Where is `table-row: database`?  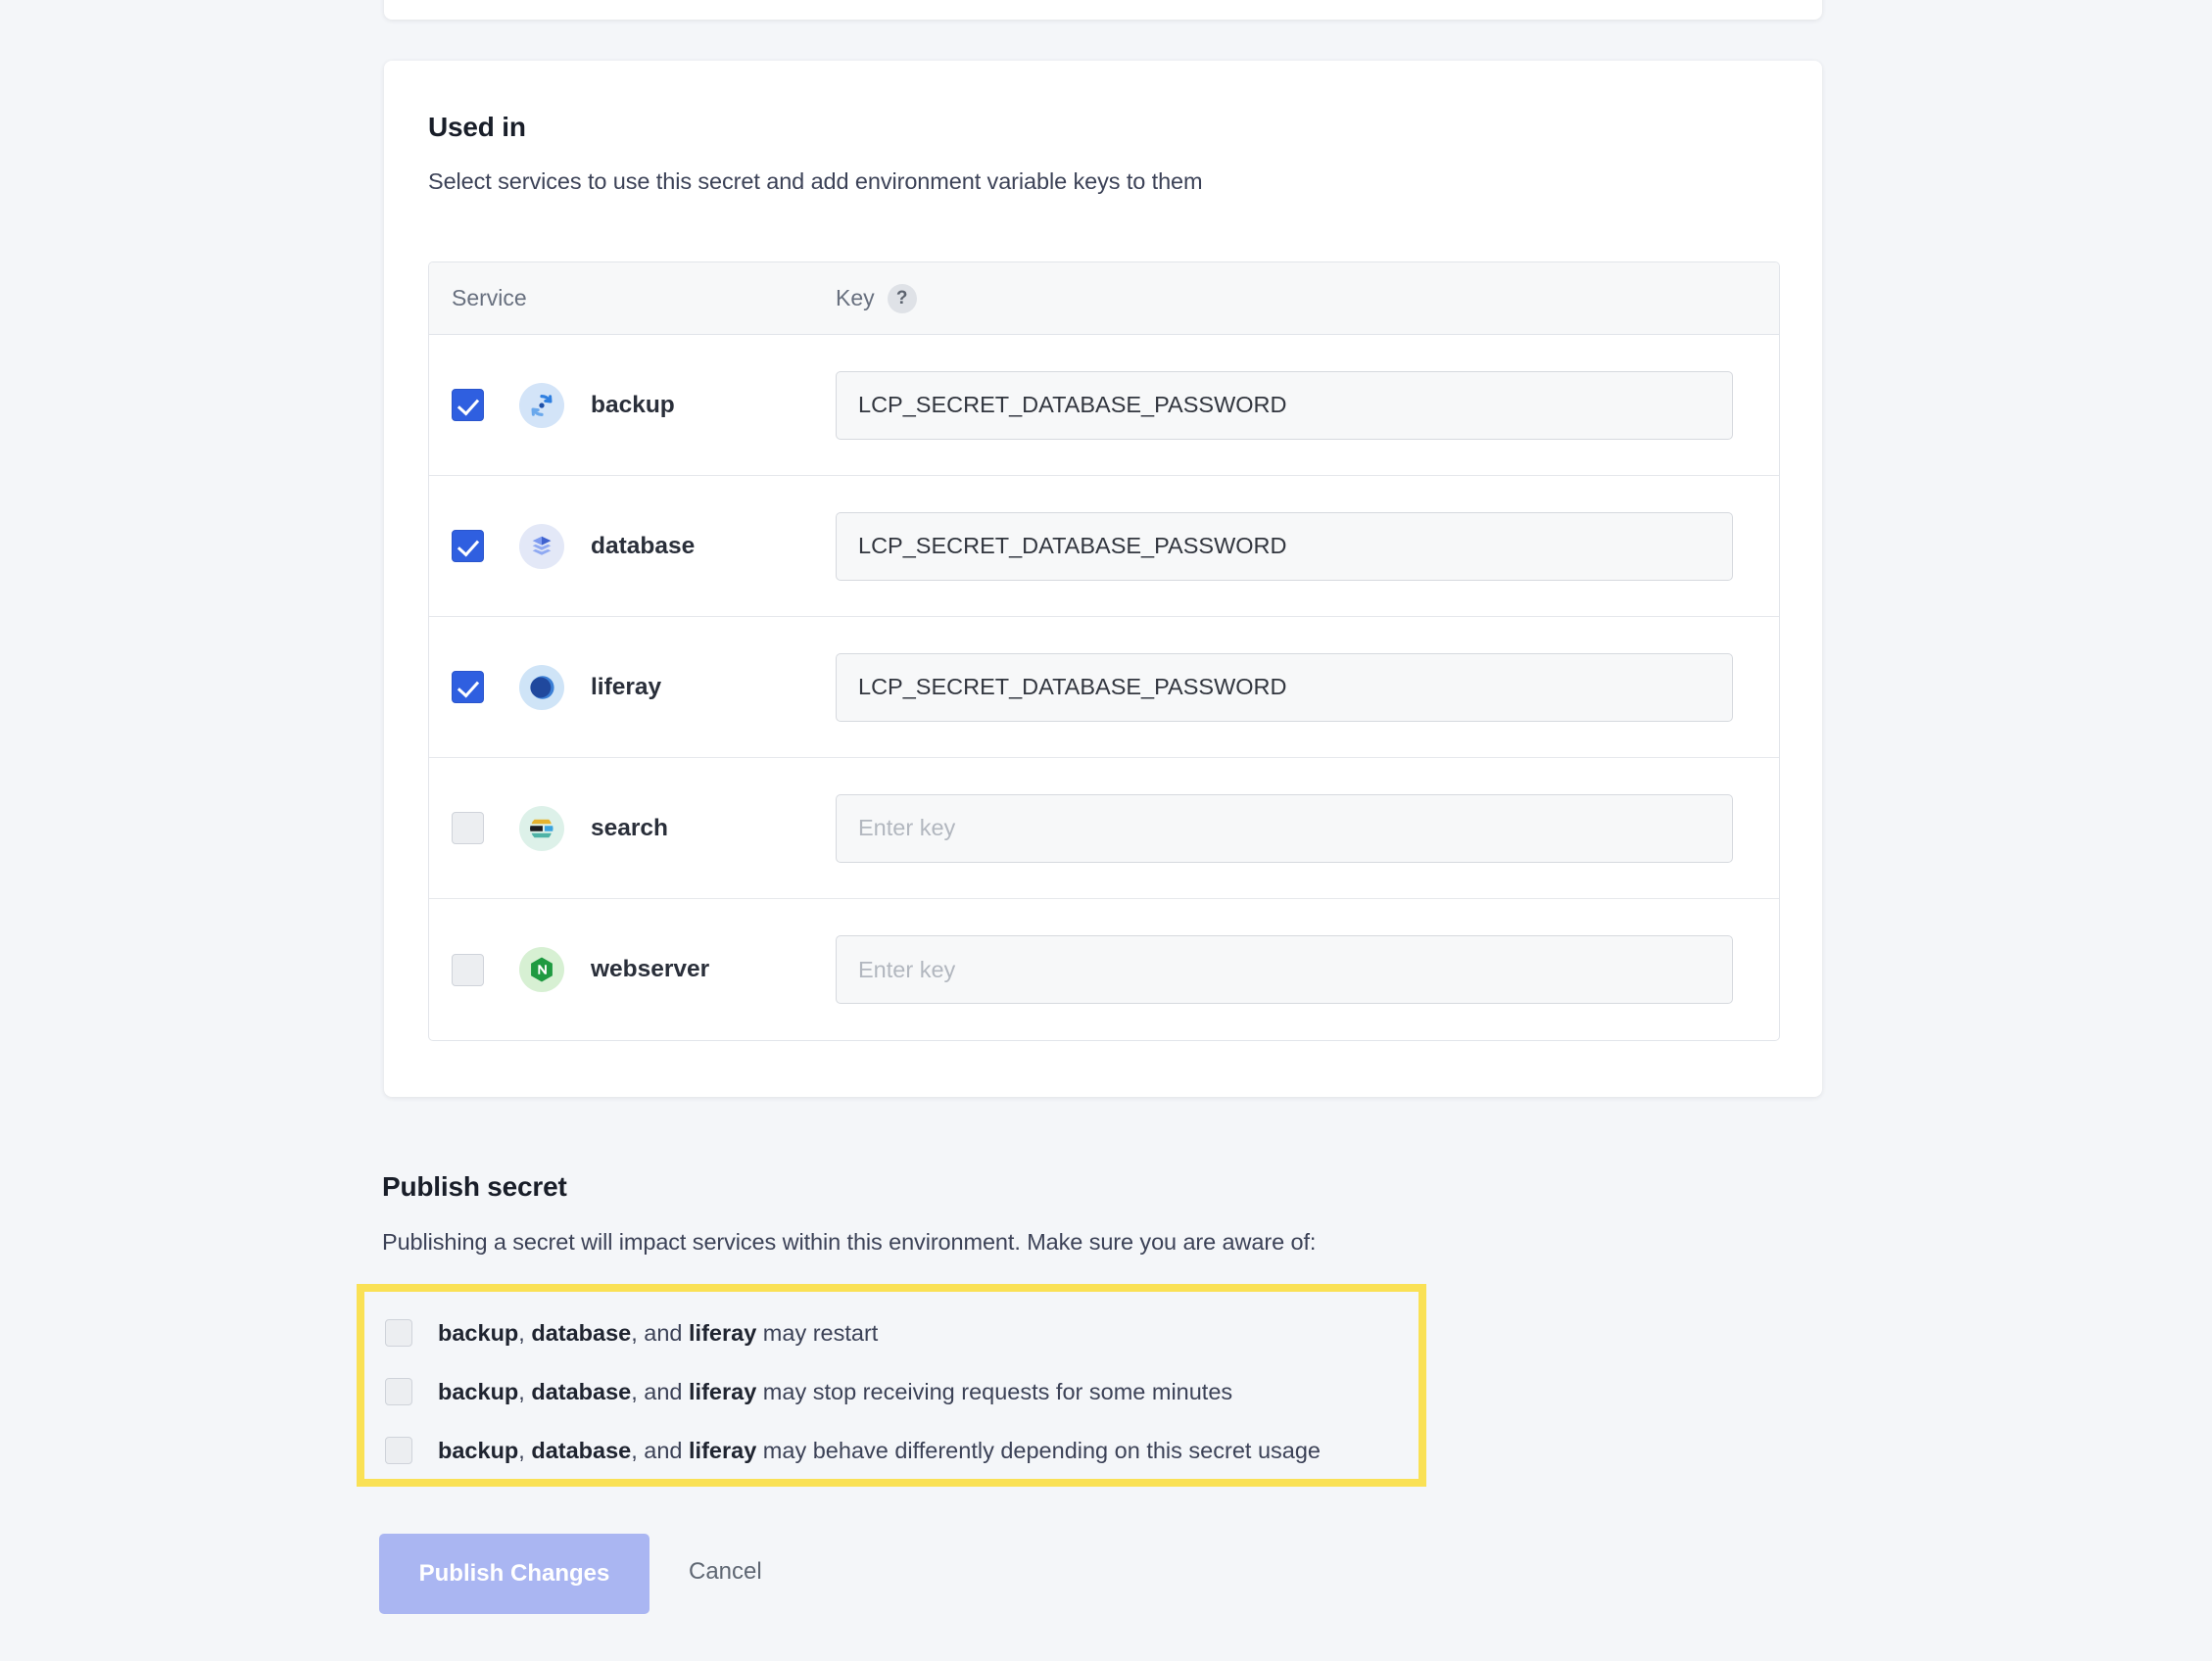
table-row: database is located at coordinates (1104, 546).